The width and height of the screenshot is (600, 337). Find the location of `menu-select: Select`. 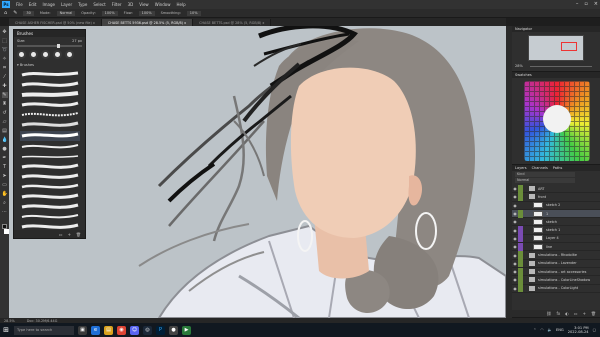

menu-select: Select is located at coordinates (99, 4).